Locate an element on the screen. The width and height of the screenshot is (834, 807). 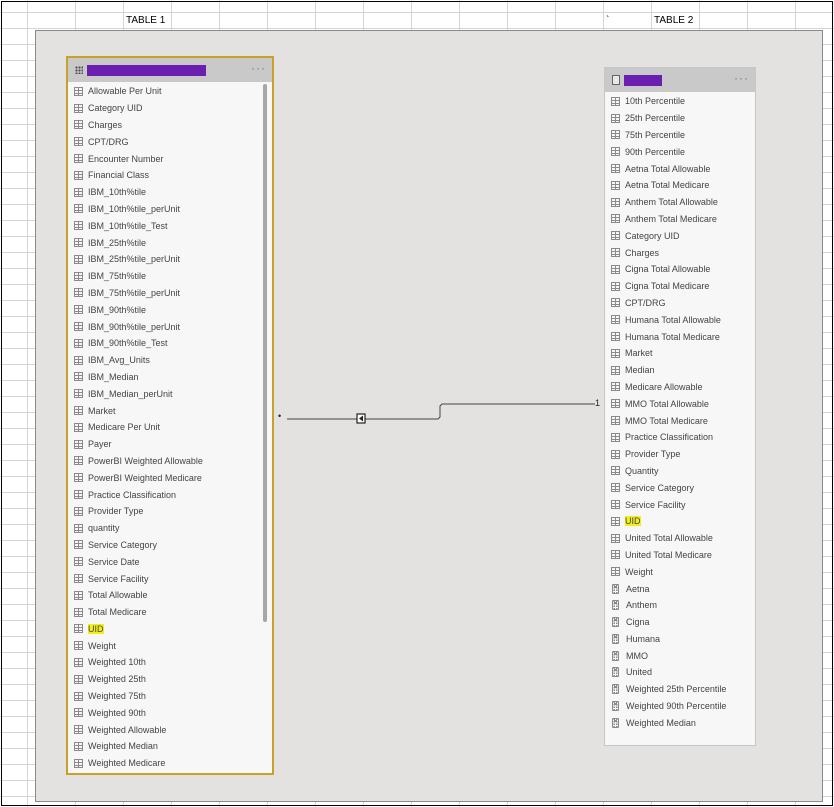
field-item: IBM_90th%tile_Test is located at coordinates (173, 343).